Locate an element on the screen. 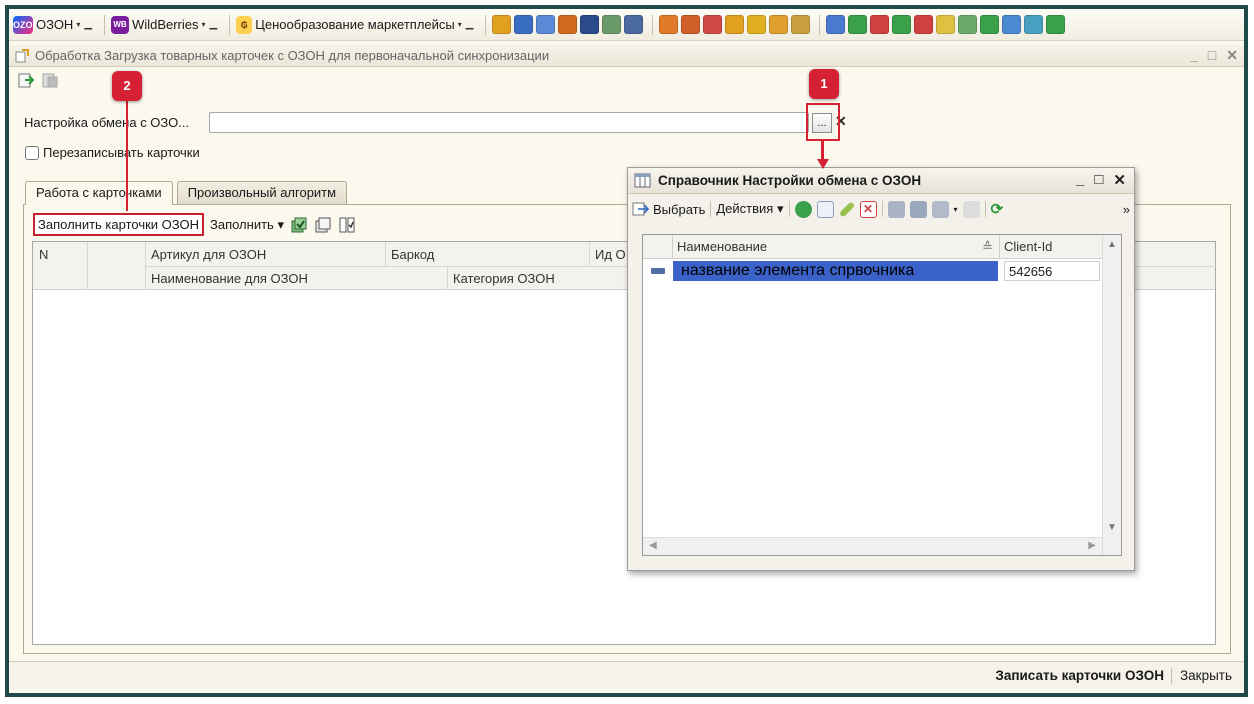  save-ozon-cards-button: Записать карточки ОЗОН is located at coordinates (1079, 675).